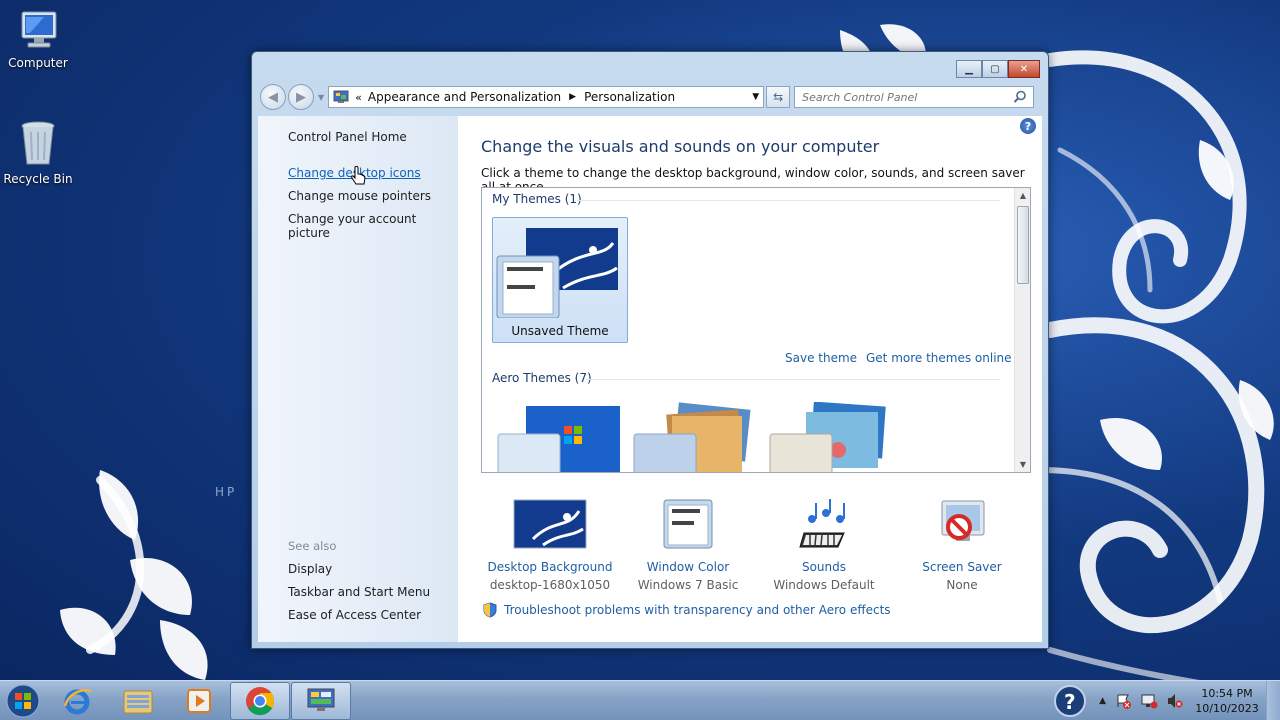 Image resolution: width=1280 pixels, height=720 pixels. I want to click on search-input, so click(902, 97).